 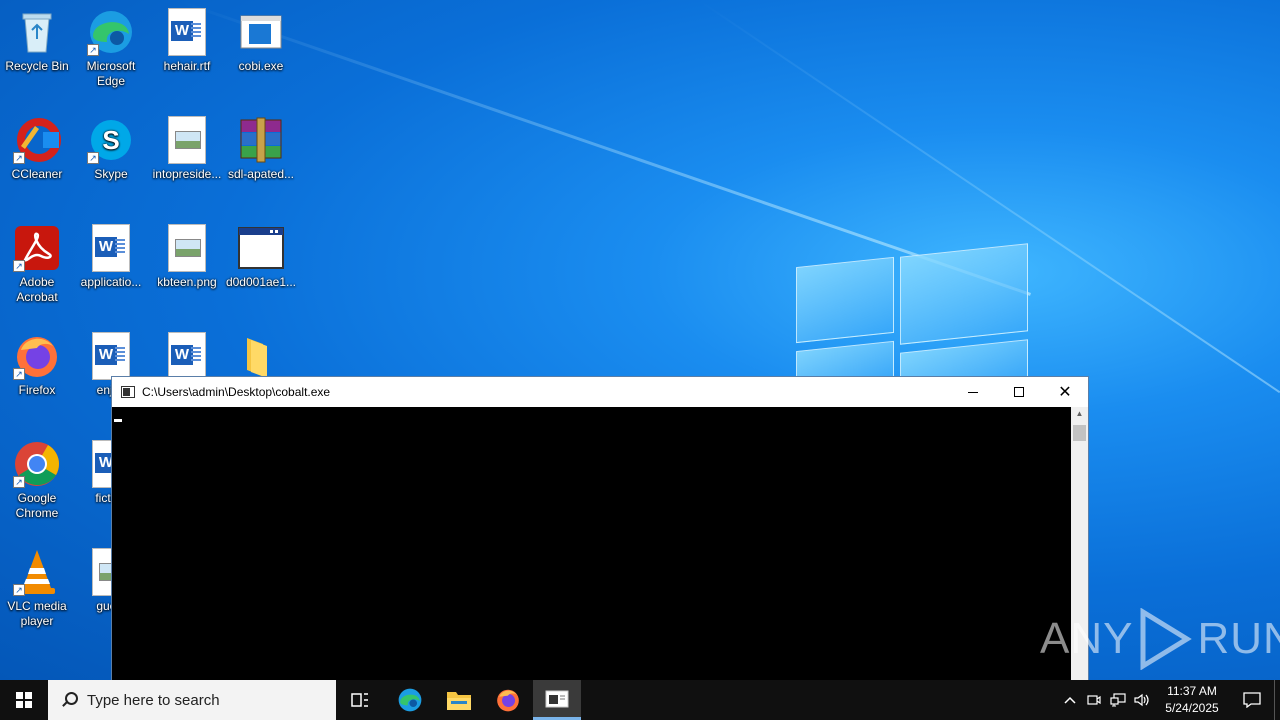 What do you see at coordinates (111, 32) in the screenshot?
I see `edge-icon: ↗` at bounding box center [111, 32].